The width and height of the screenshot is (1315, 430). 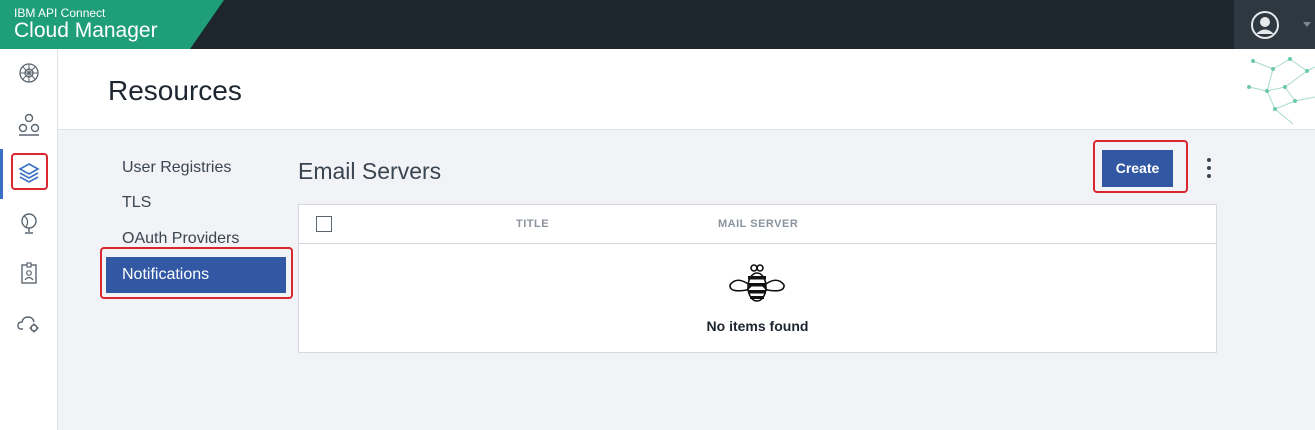 What do you see at coordinates (196, 273) in the screenshot?
I see `highlight-box-notifications` at bounding box center [196, 273].